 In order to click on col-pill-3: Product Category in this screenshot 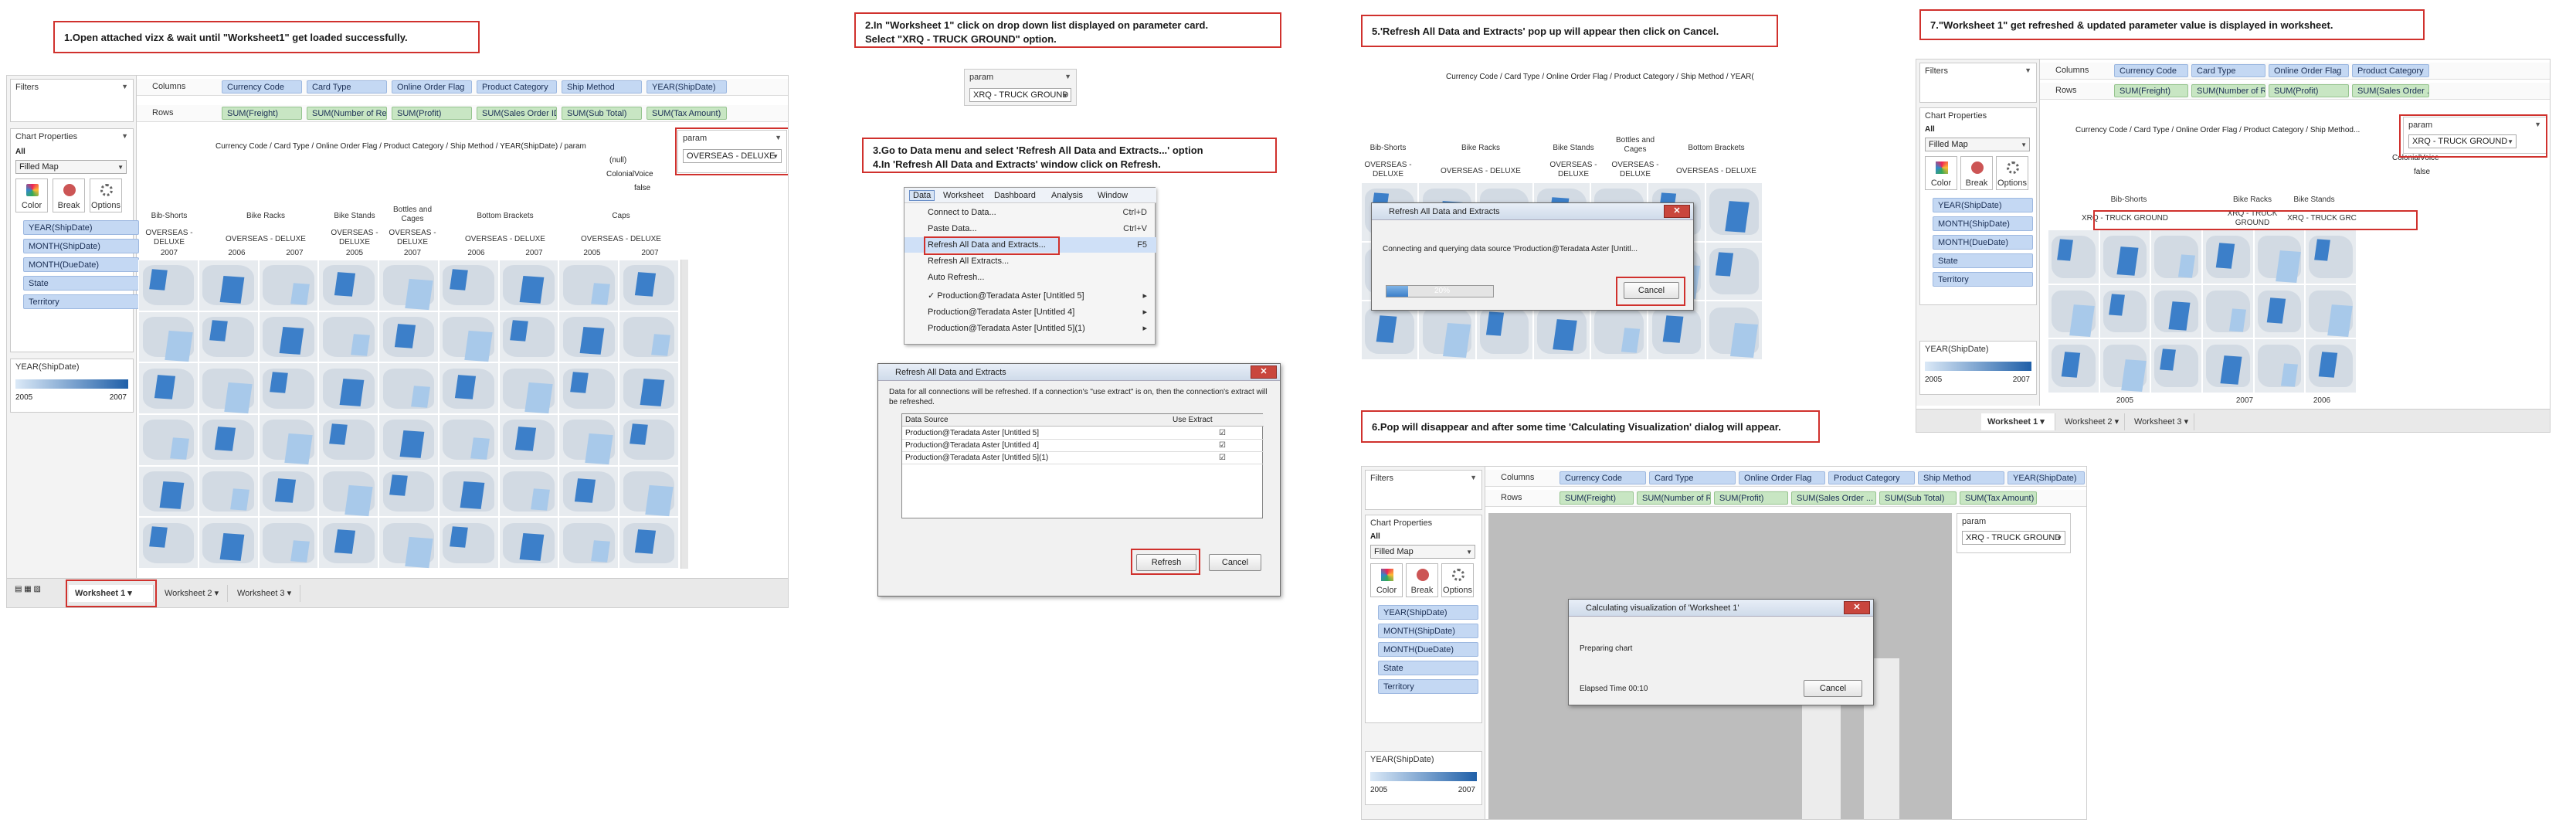, I will do `click(517, 86)`.